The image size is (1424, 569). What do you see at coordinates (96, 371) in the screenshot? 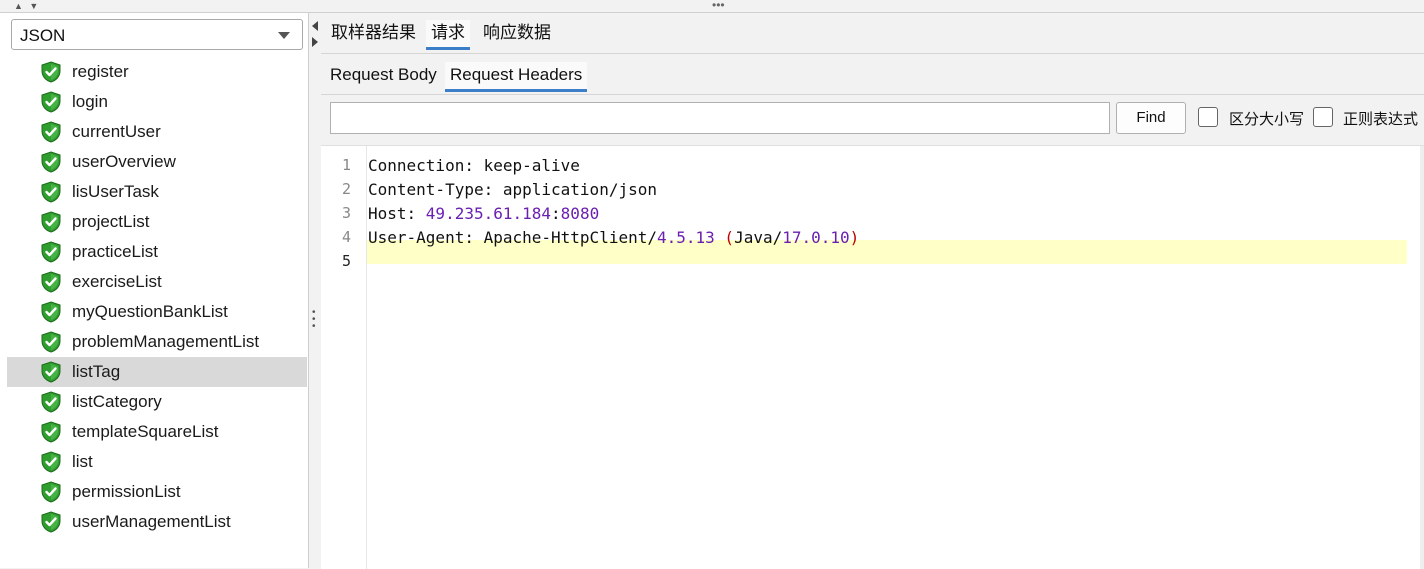
I see `tree-item-label: listTag` at bounding box center [96, 371].